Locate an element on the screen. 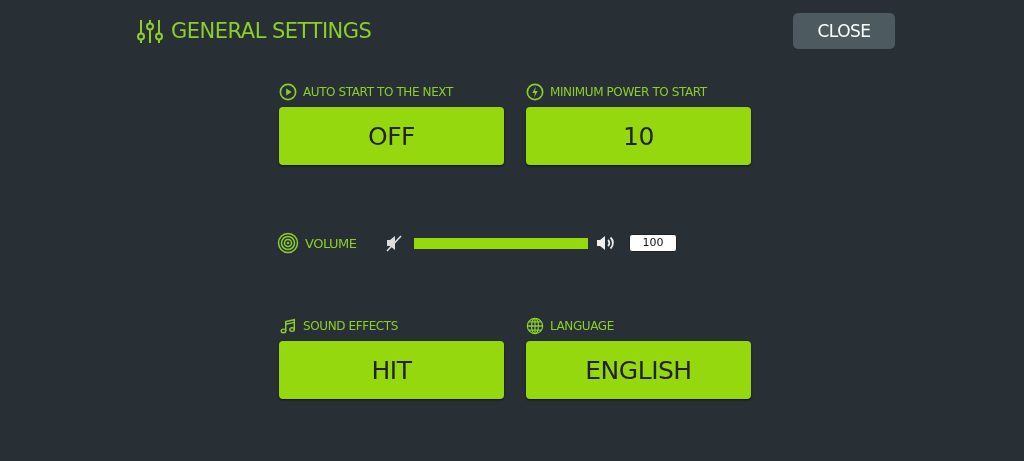 The image size is (1024, 461). setting-value-button: HIT is located at coordinates (391, 370).